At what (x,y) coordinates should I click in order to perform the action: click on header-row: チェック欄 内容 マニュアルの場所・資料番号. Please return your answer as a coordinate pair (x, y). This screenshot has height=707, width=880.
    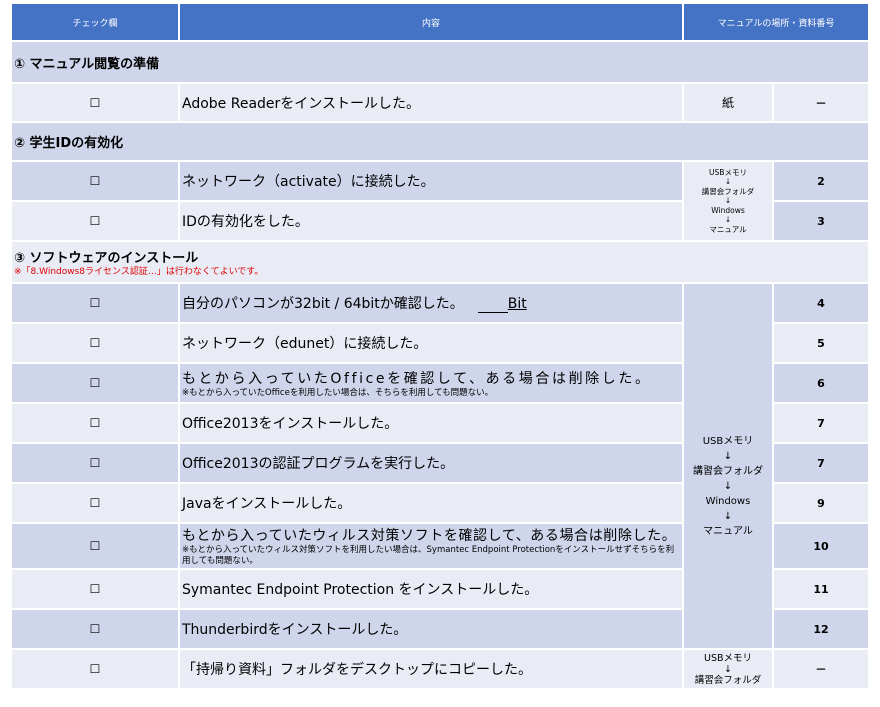
    Looking at the image, I should click on (441, 23).